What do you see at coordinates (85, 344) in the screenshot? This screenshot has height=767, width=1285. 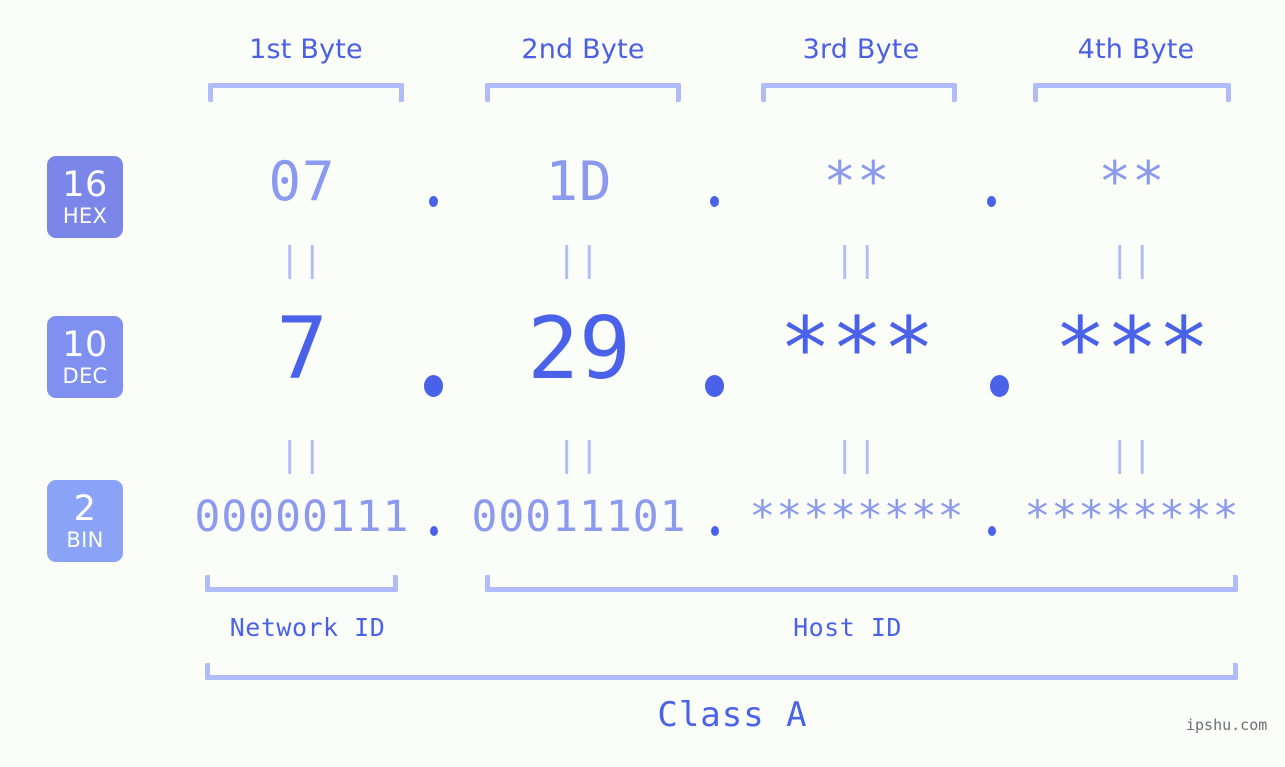 I see `base-badge-dec-number: 10` at bounding box center [85, 344].